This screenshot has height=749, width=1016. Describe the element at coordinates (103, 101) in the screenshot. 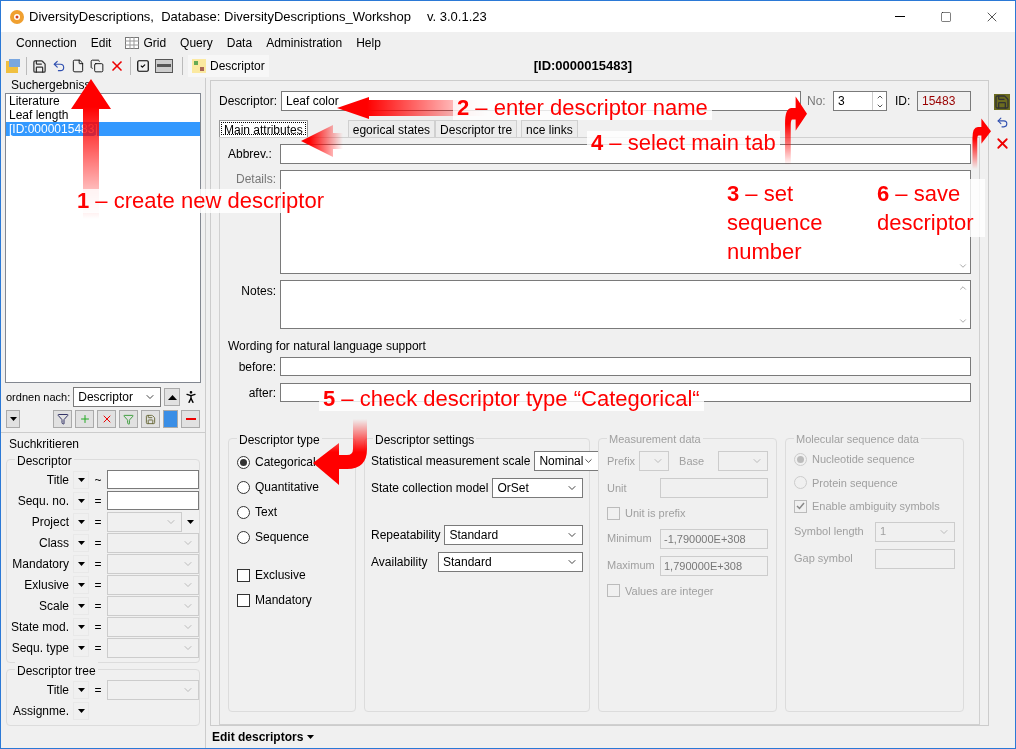

I see `result-item: Literature` at that location.